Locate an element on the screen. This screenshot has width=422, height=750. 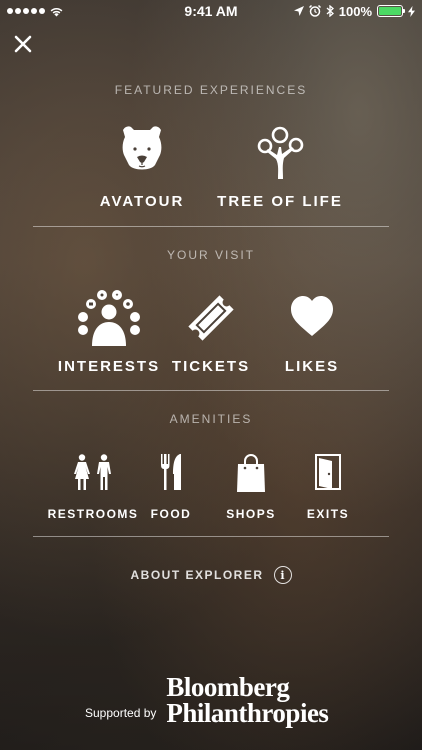
status-bar: 9:41 AM 100% is located at coordinates (211, 11).